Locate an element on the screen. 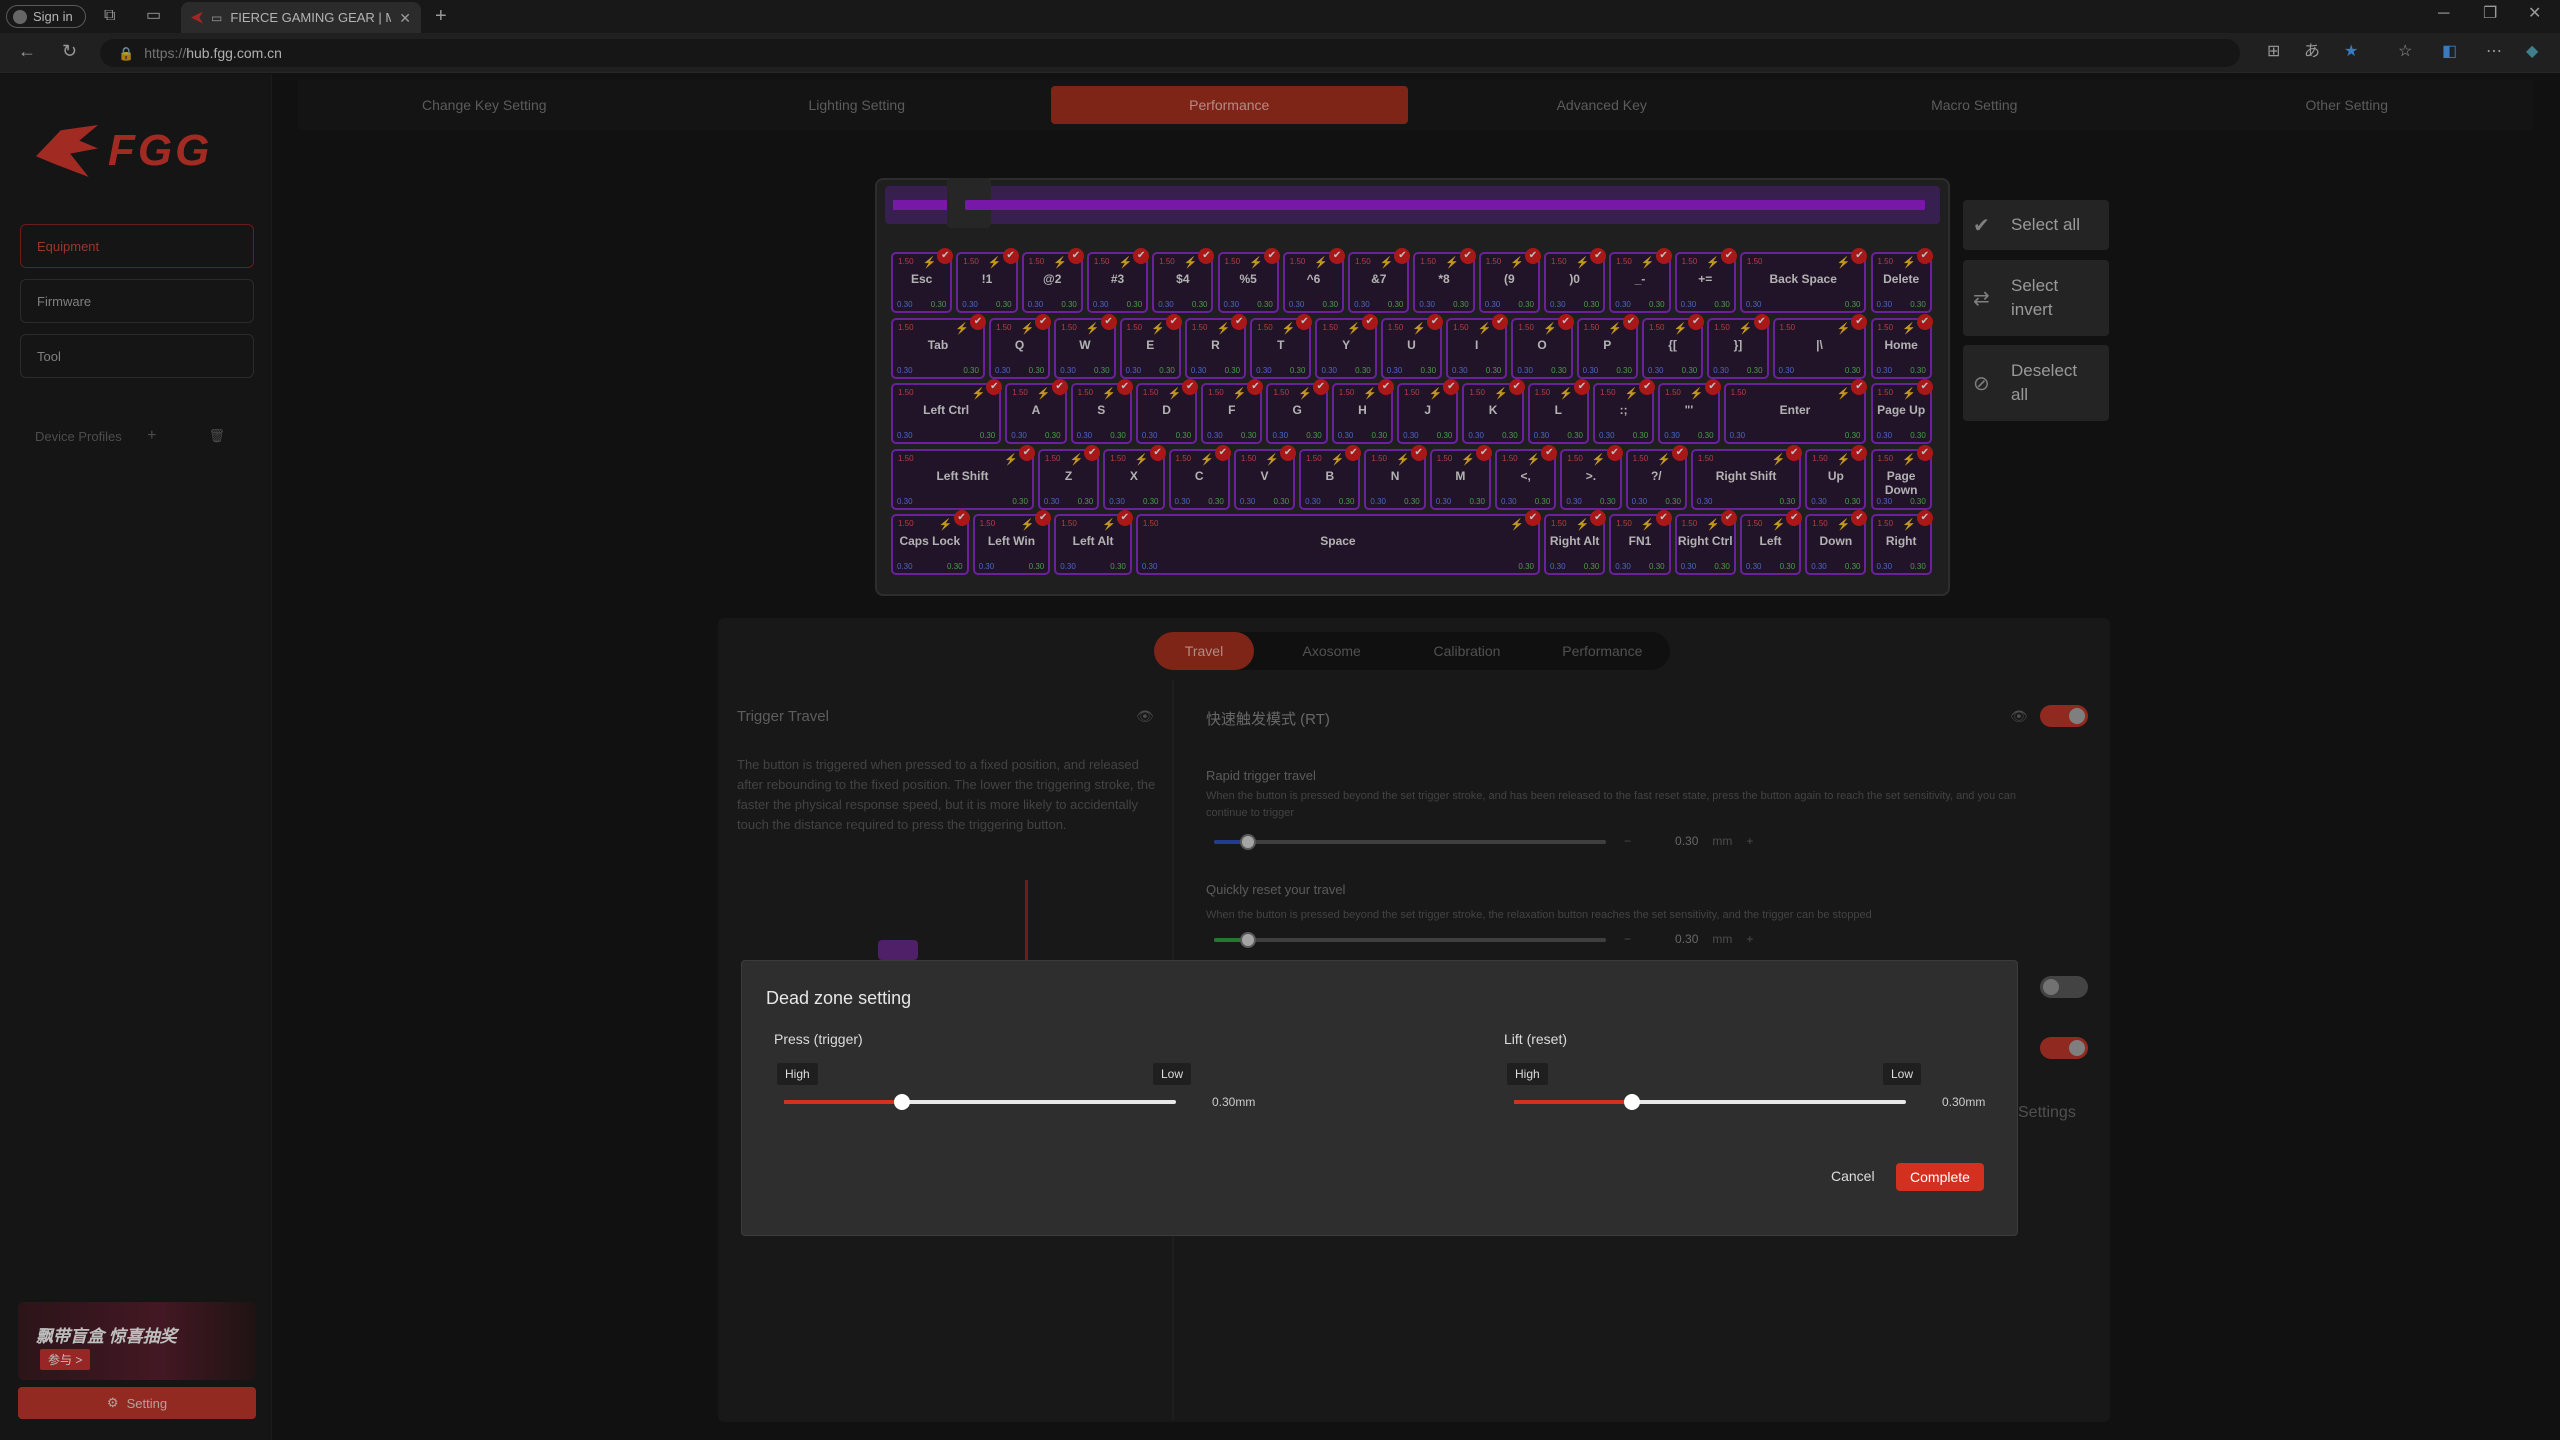 This screenshot has width=2560, height=1440. lift-deadzone-value: 0.30mm is located at coordinates (1964, 1102).